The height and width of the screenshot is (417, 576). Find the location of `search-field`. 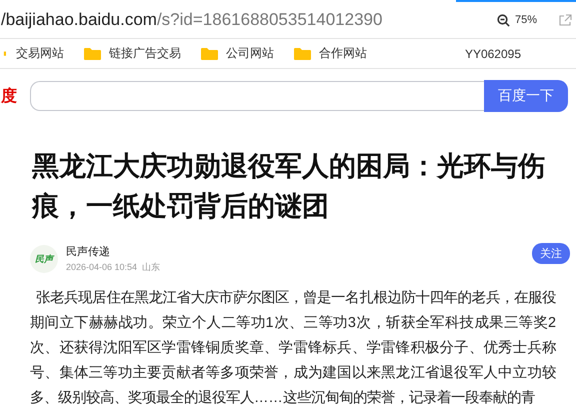

search-field is located at coordinates (257, 96).